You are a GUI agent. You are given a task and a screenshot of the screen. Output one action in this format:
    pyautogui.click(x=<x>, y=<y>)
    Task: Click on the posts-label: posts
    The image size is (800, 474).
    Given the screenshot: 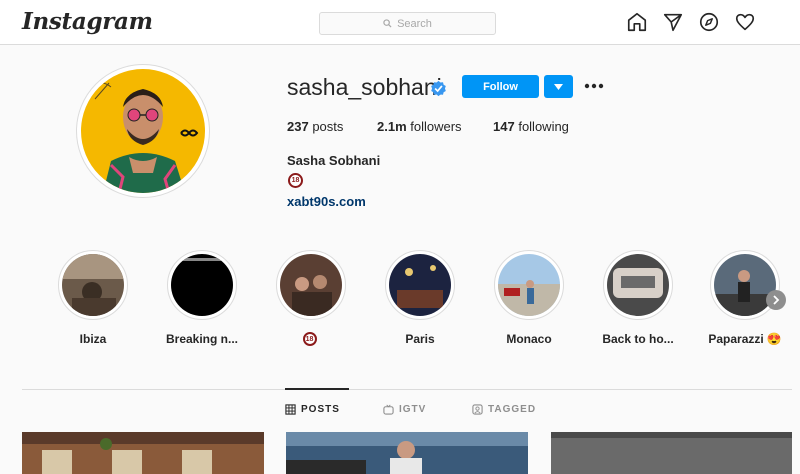 What is the action you would take?
    pyautogui.click(x=328, y=126)
    